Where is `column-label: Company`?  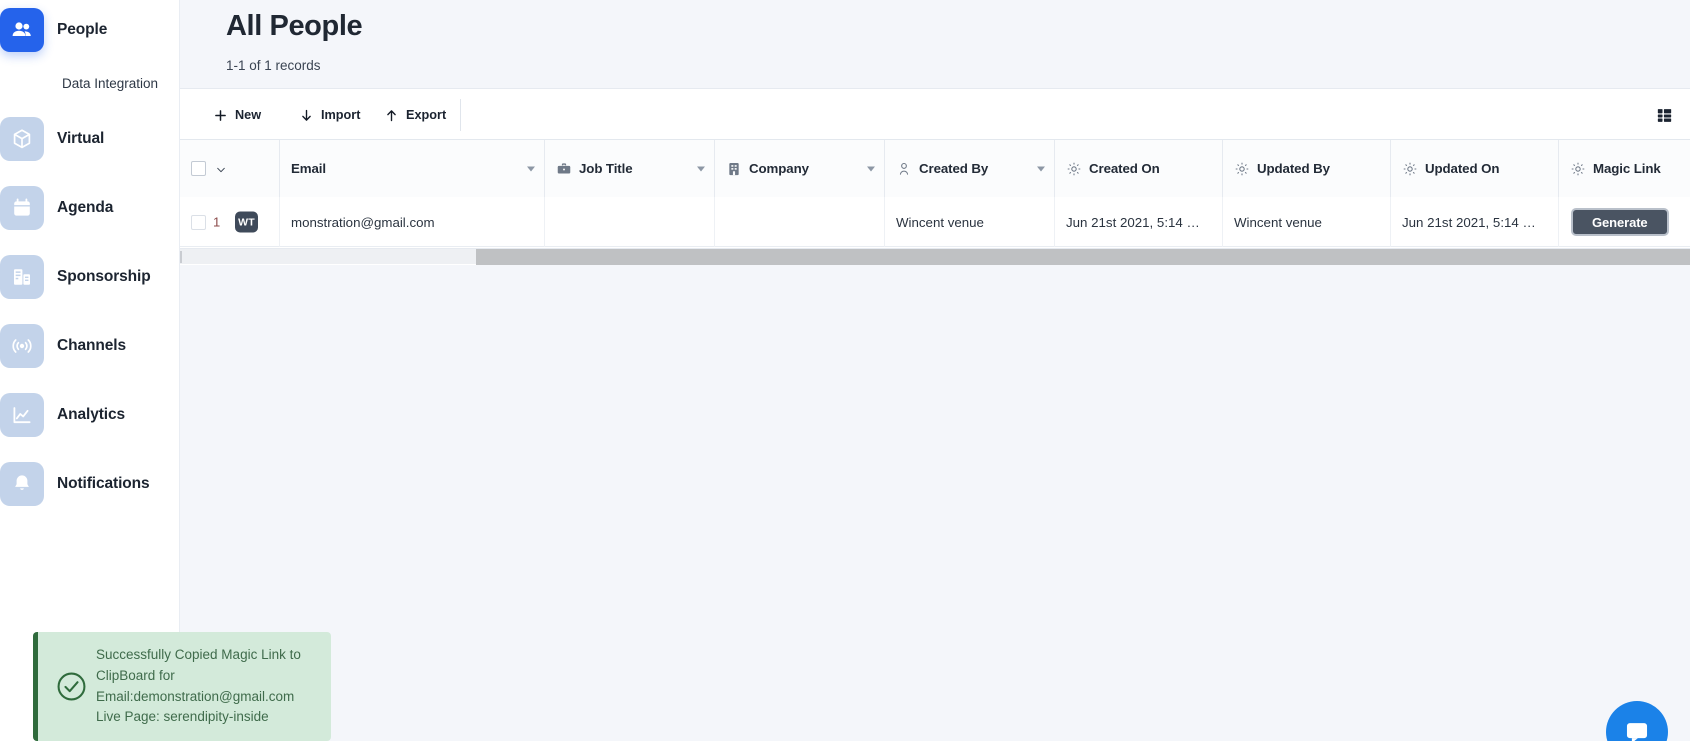
column-label: Company is located at coordinates (779, 168).